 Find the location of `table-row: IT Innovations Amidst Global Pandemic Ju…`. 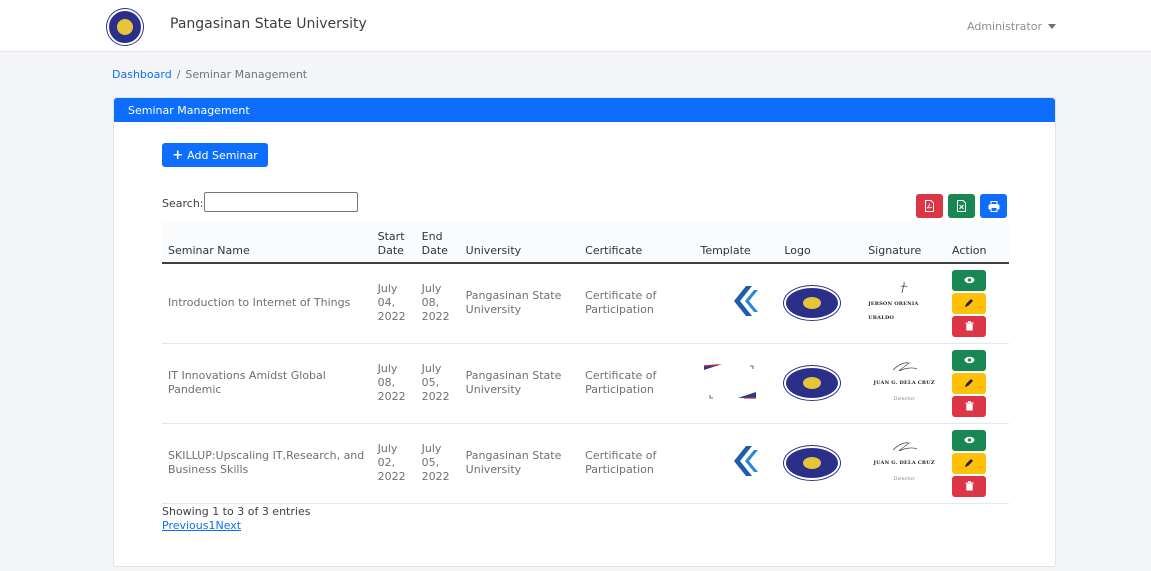

table-row: IT Innovations Amidst Global Pandemic Ju… is located at coordinates (585, 383).